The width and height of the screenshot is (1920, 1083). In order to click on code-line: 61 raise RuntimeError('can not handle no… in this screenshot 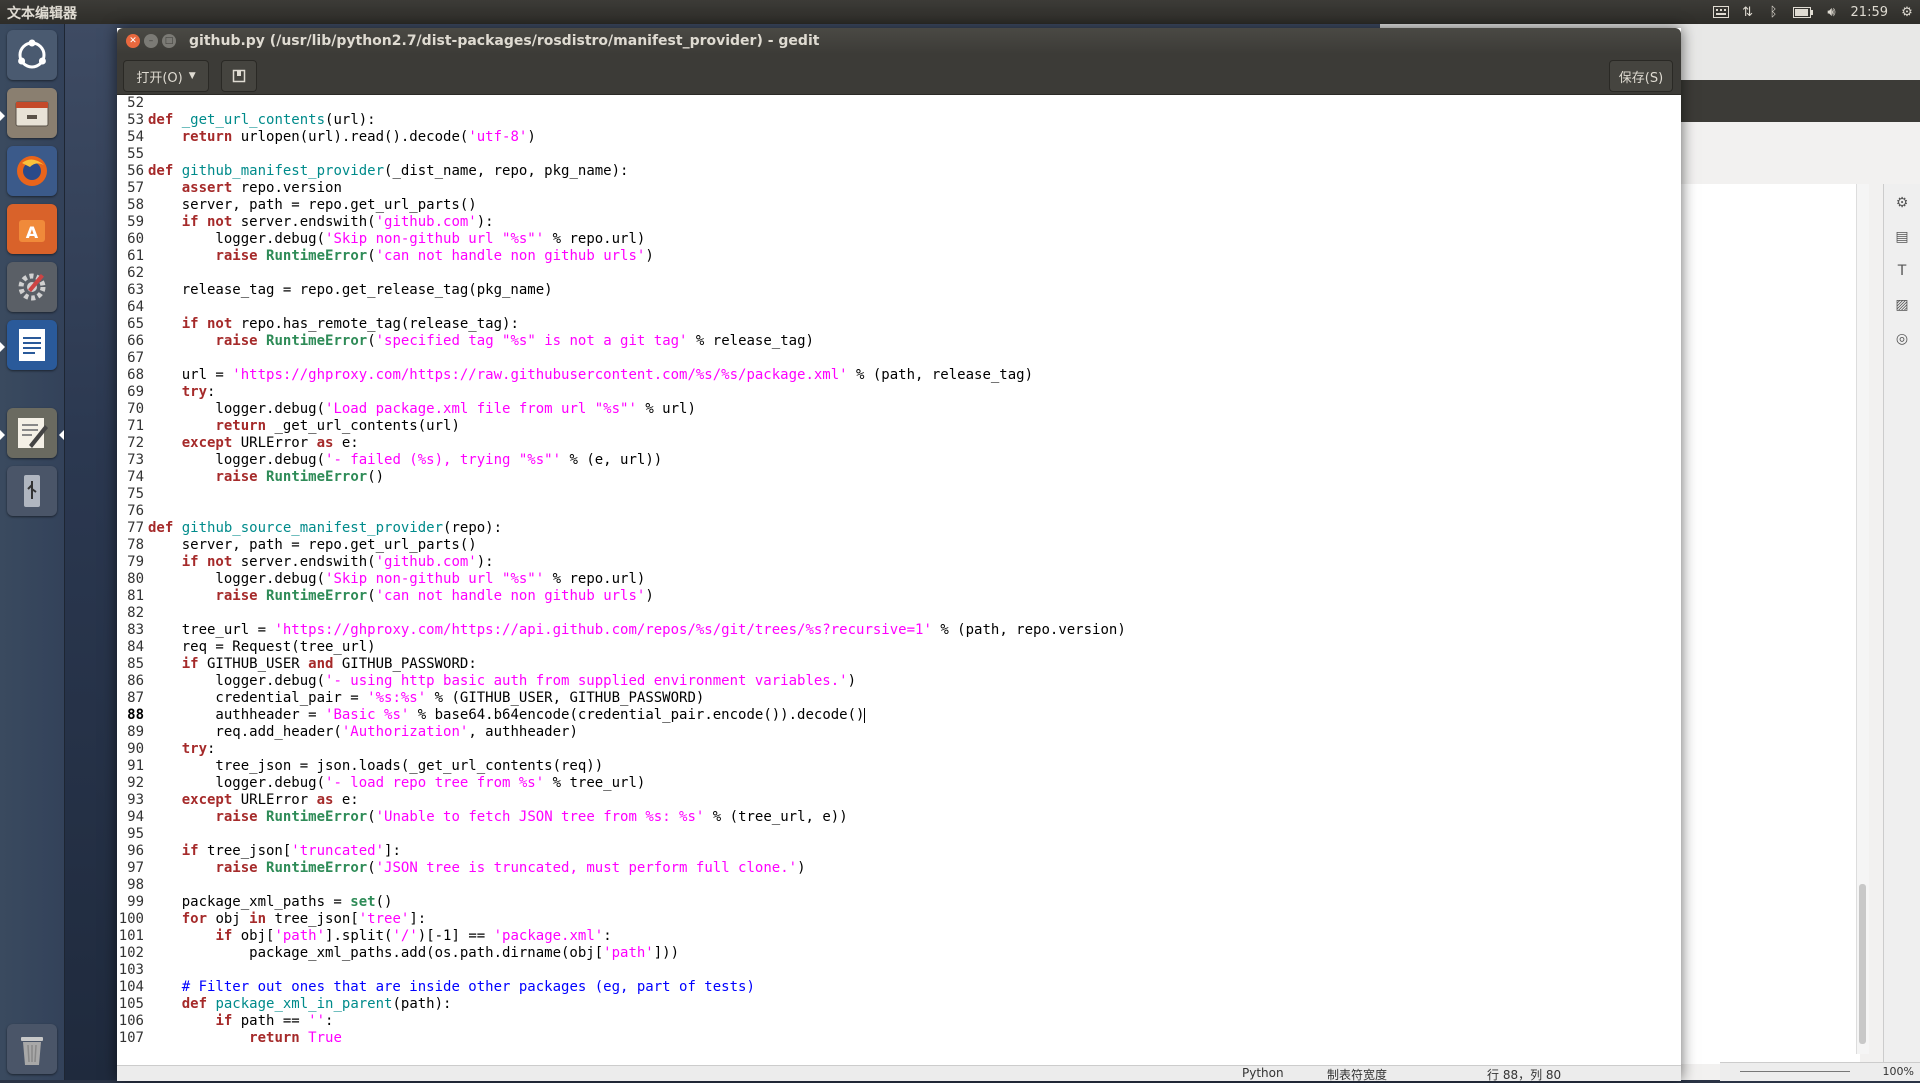, I will do `click(621, 256)`.